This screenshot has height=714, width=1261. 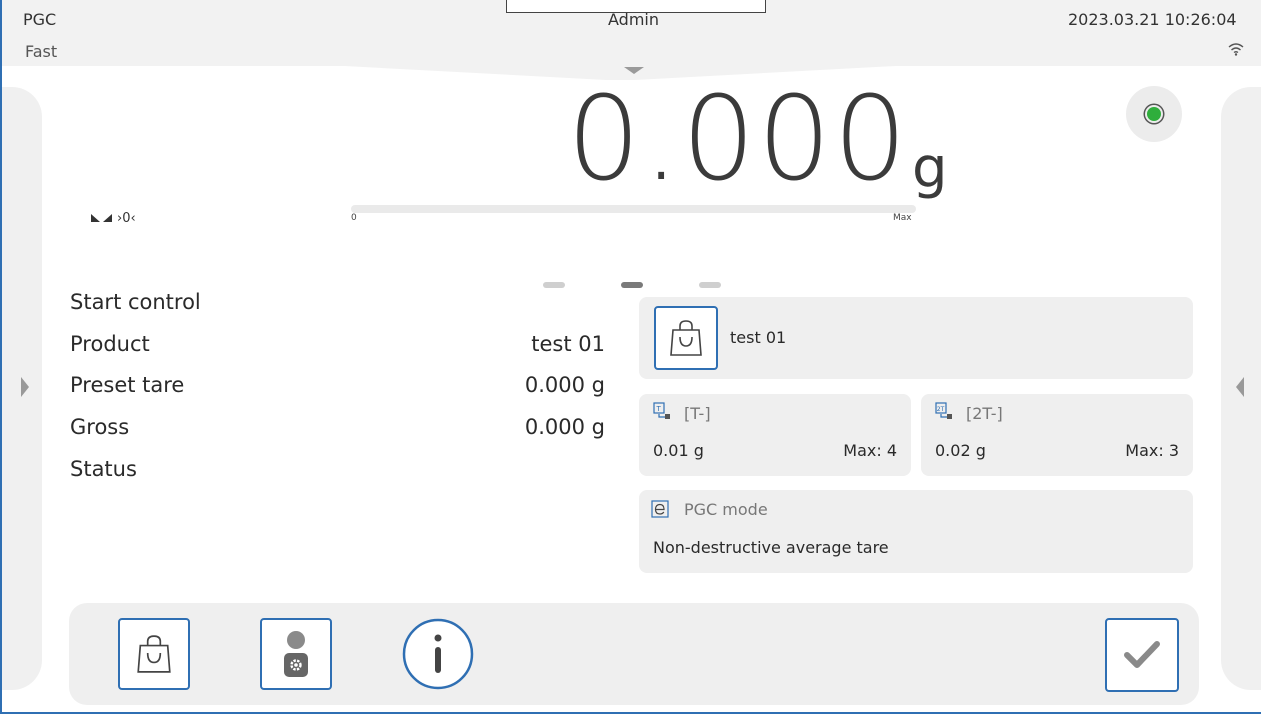 I want to click on tare-2t-icon: 2T, so click(x=943, y=410).